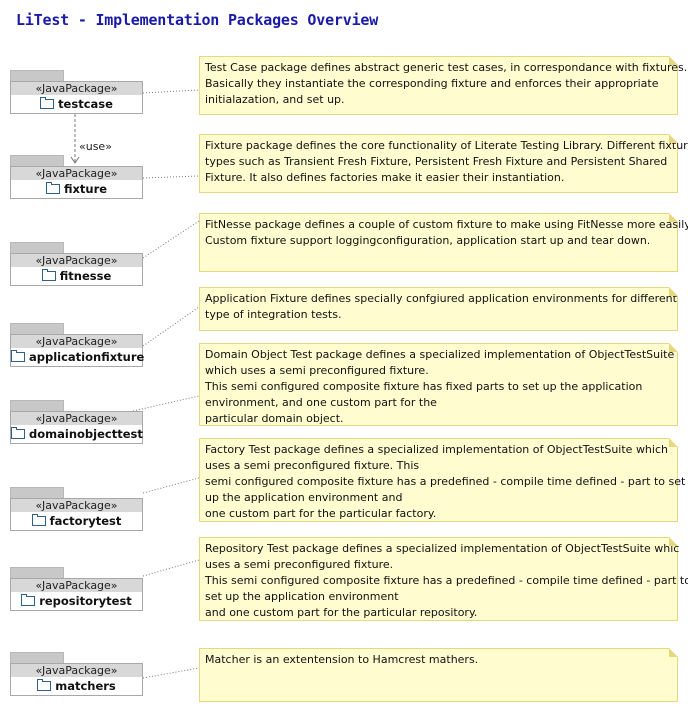 Image resolution: width=688 pixels, height=716 pixels. I want to click on note-link-repositorytest, so click(171, 568).